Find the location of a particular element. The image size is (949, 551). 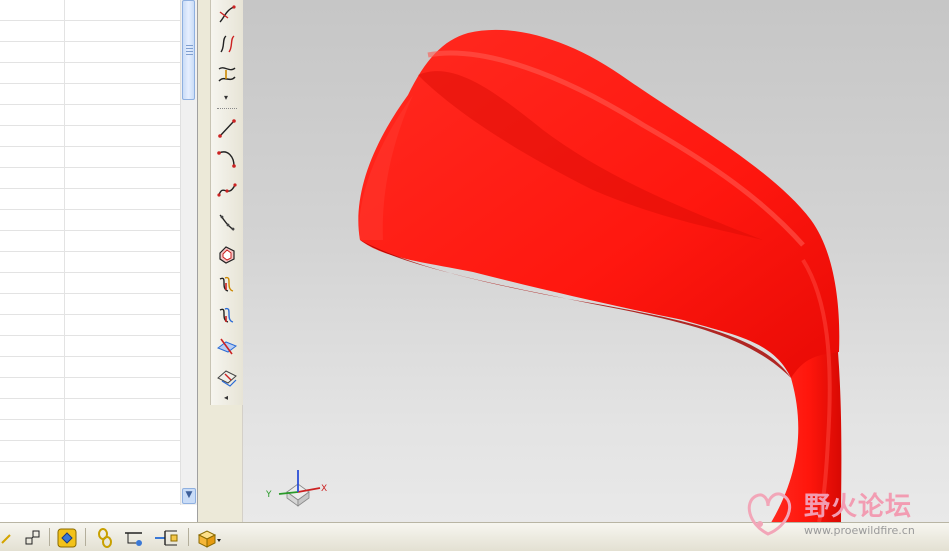

plane-intersect-icon is located at coordinates (227, 346).